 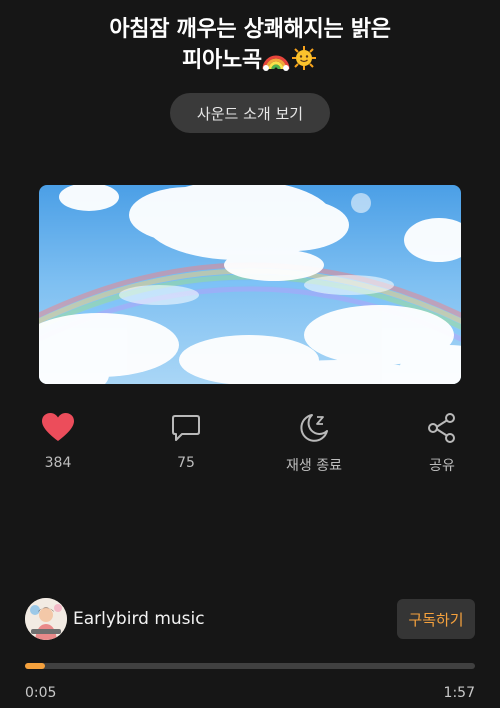 I want to click on progress-fill, so click(x=35, y=666).